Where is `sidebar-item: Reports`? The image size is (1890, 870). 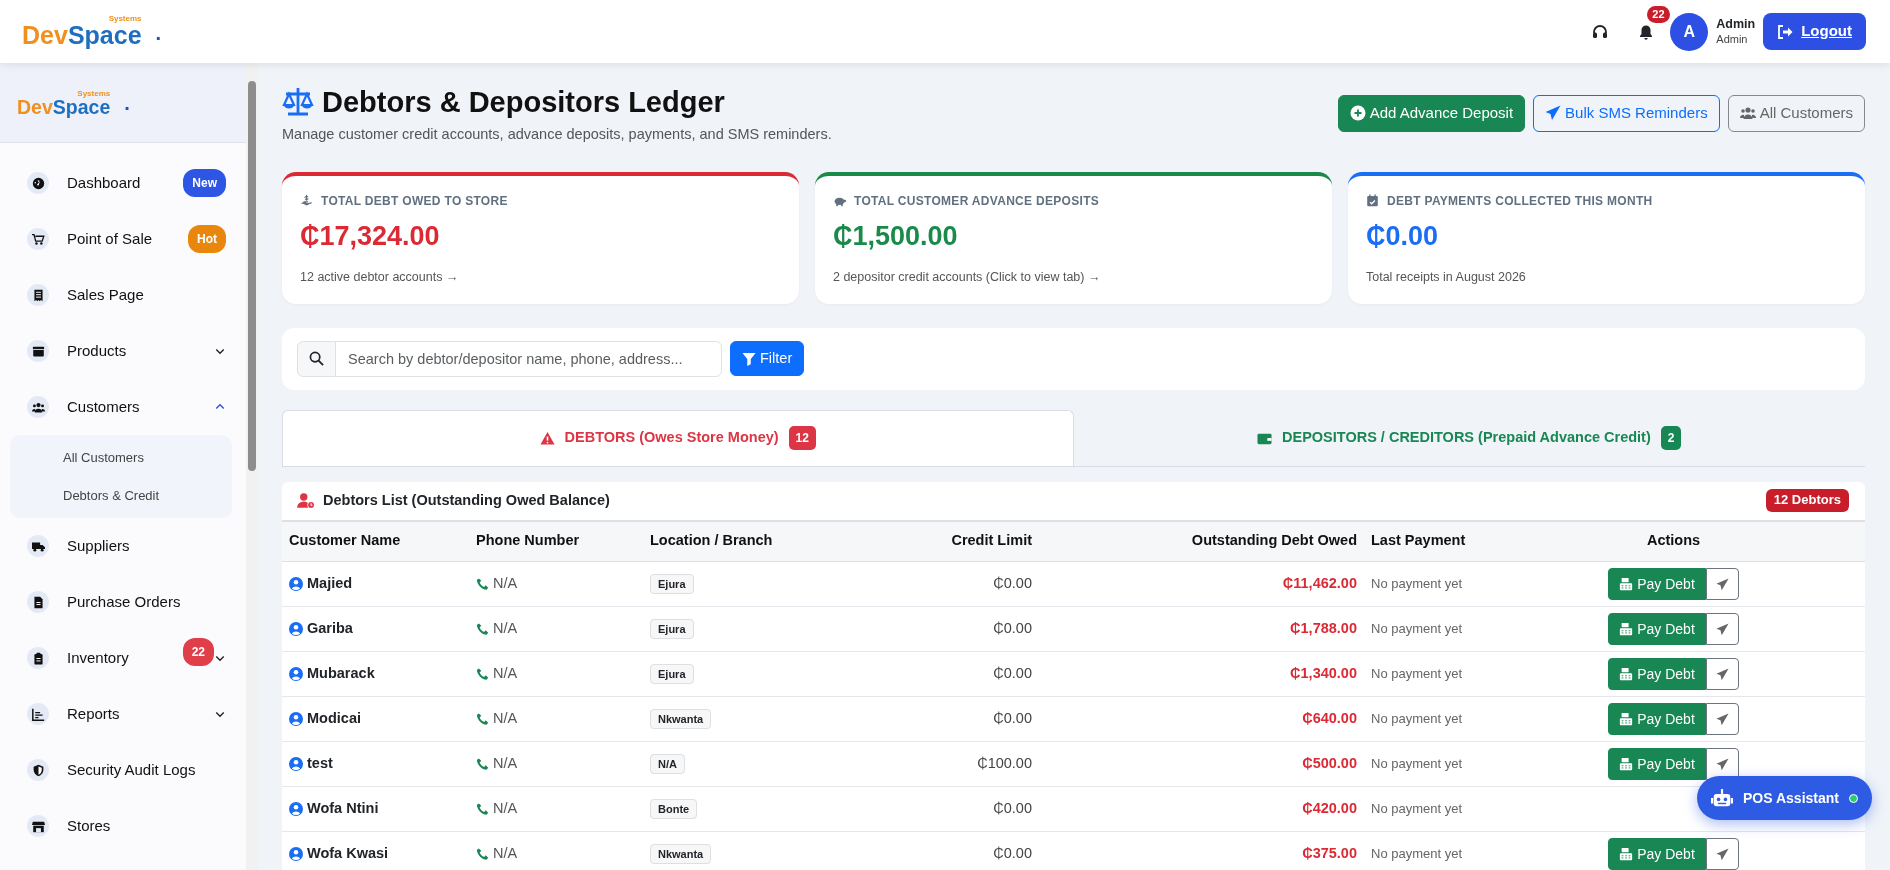
sidebar-item: Reports is located at coordinates (123, 714).